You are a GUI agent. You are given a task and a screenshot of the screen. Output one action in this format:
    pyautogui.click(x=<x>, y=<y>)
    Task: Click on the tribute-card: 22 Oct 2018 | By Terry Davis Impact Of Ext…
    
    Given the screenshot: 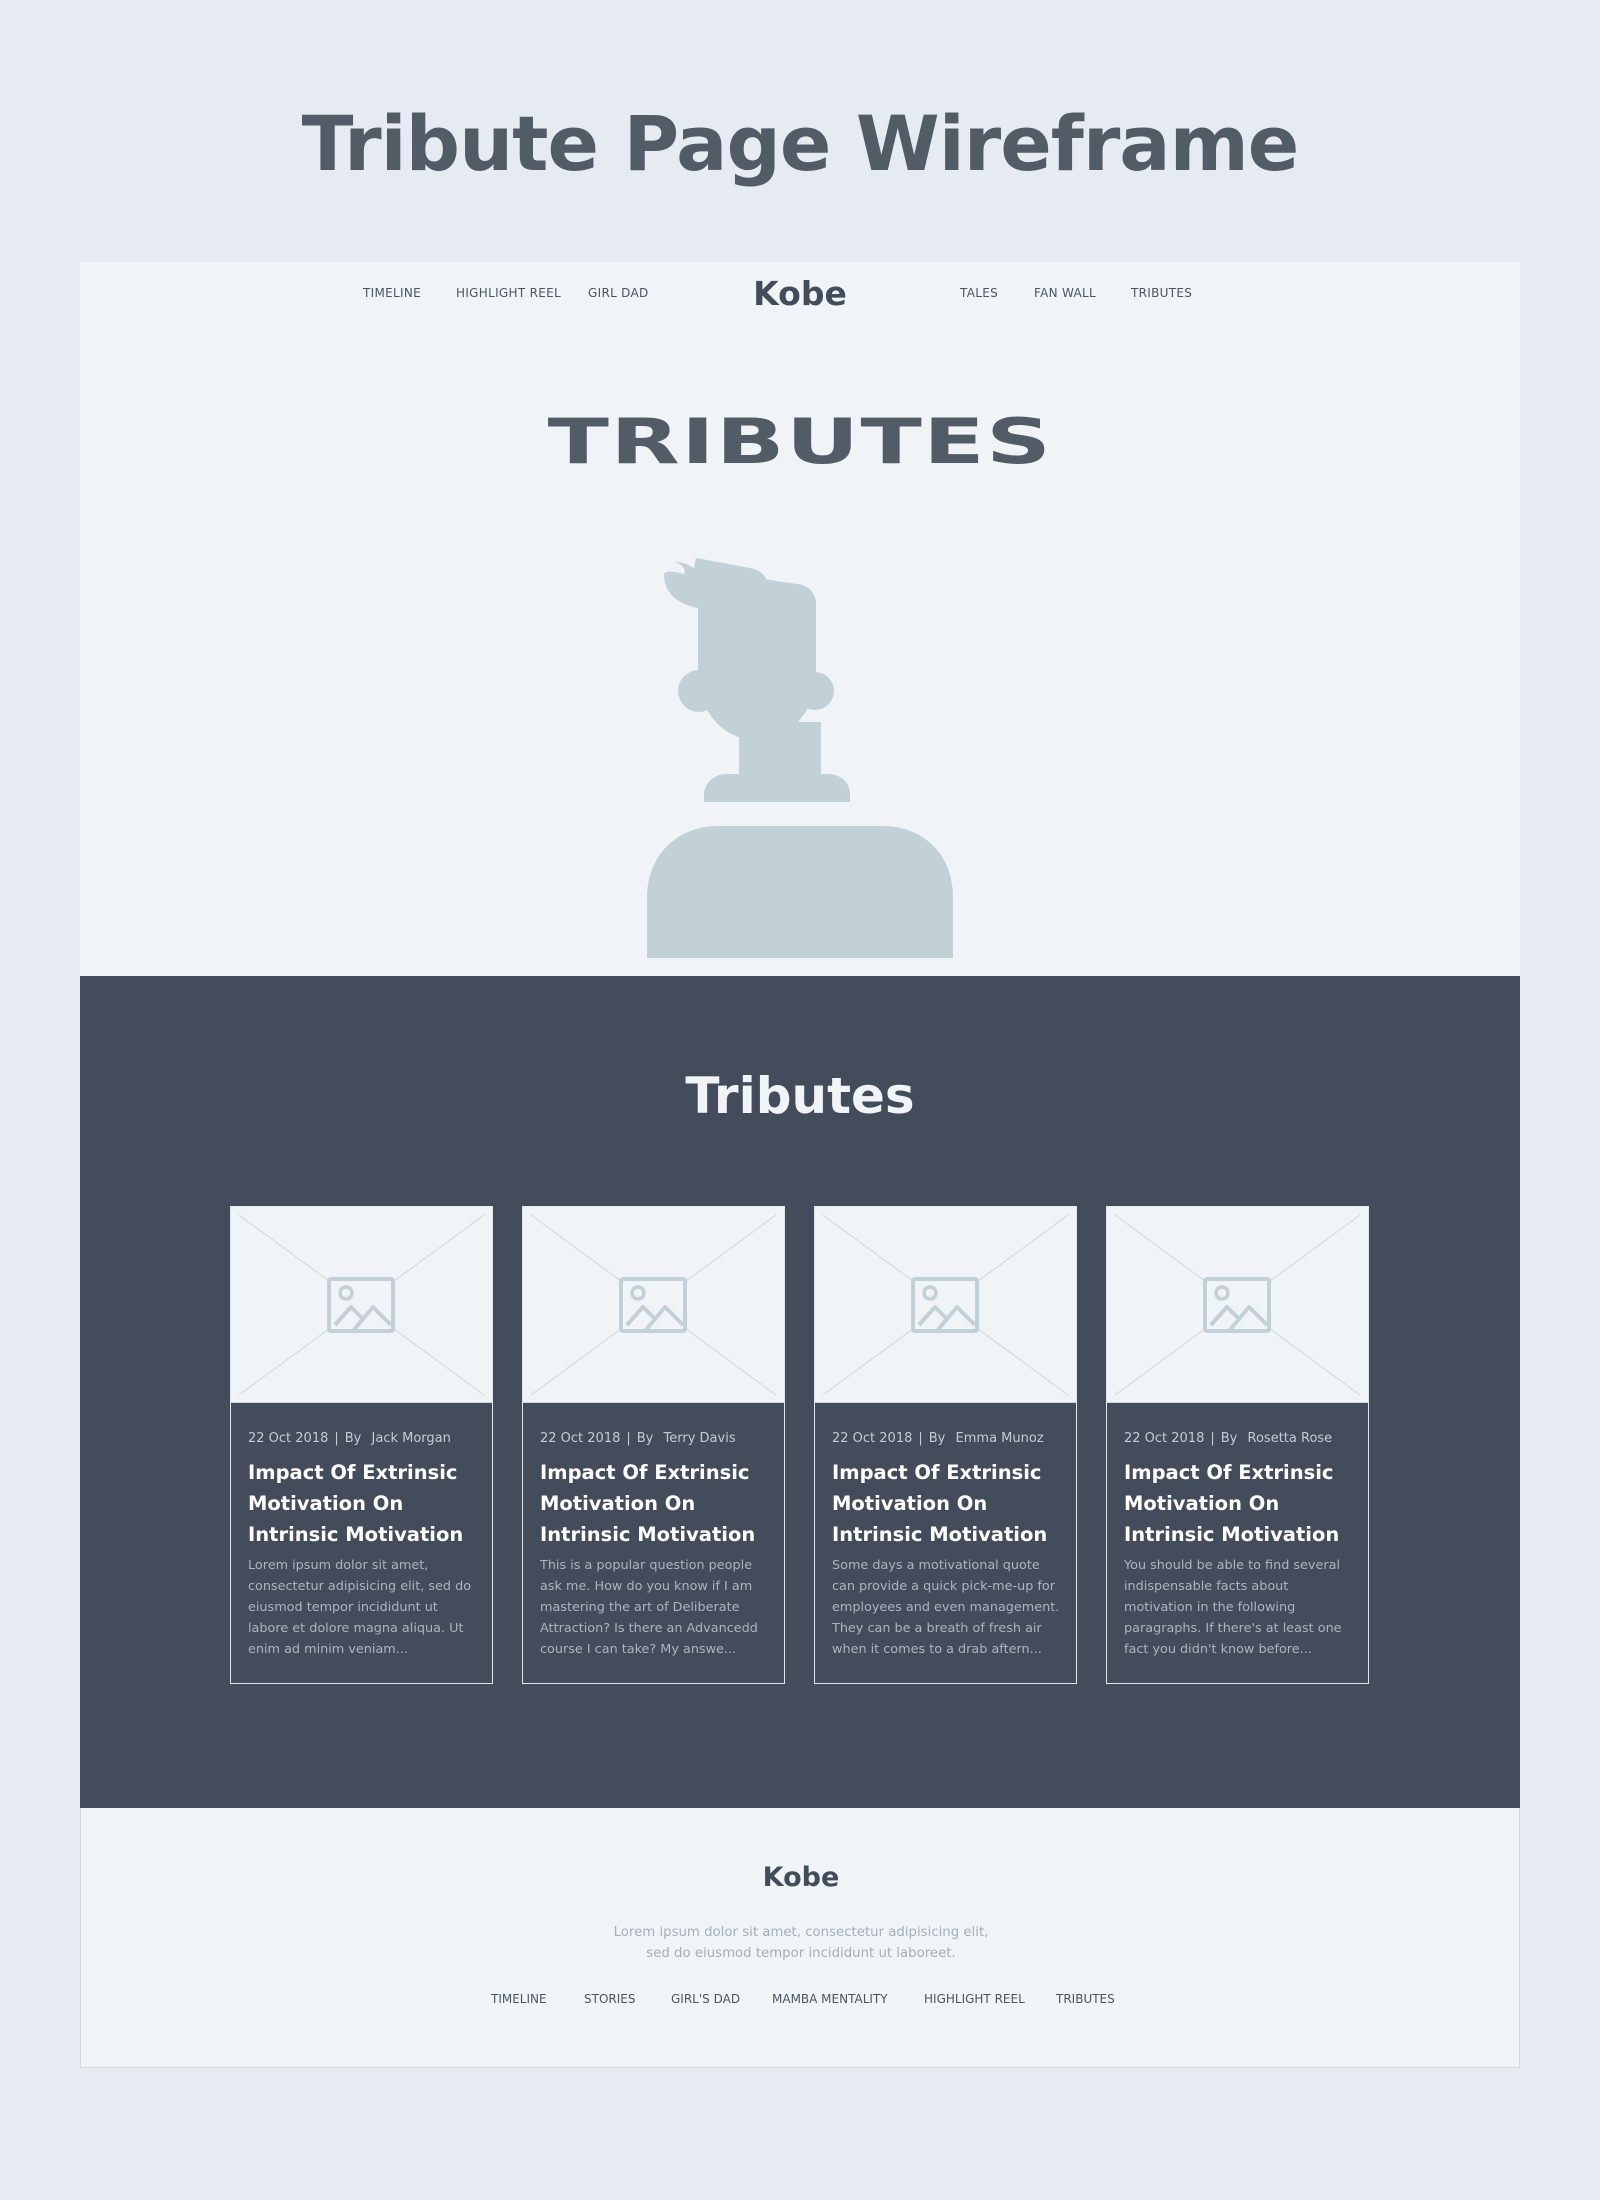 What is the action you would take?
    pyautogui.click(x=653, y=1445)
    